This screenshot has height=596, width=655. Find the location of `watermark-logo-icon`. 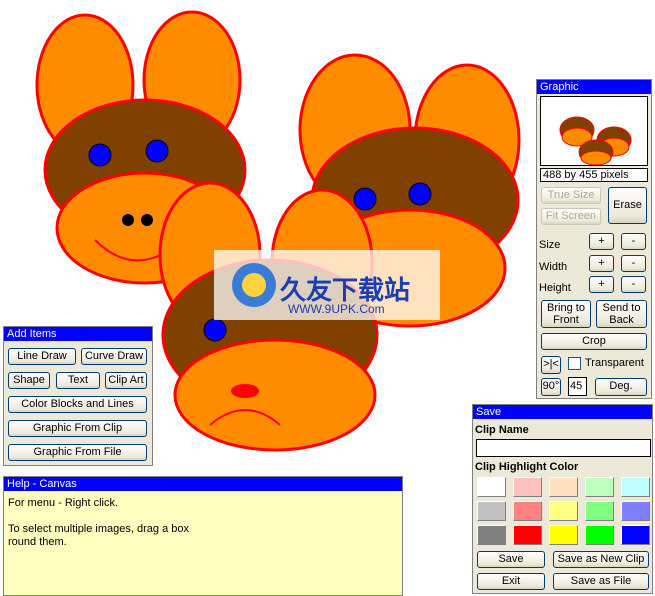

watermark-logo-icon is located at coordinates (254, 285).